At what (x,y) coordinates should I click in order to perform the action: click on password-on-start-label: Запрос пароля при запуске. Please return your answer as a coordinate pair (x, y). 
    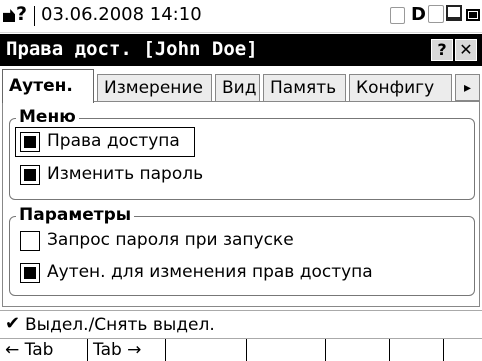
    Looking at the image, I should click on (170, 240).